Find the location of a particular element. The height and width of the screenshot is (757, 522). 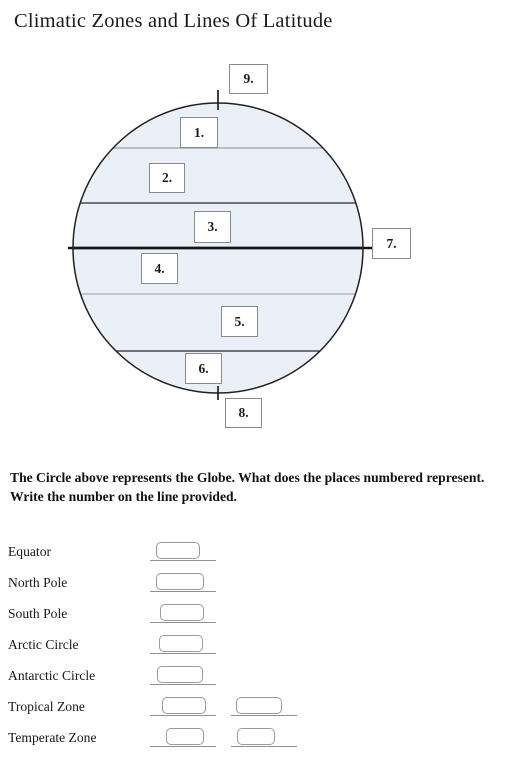

callout-6: 6. is located at coordinates (203, 368).